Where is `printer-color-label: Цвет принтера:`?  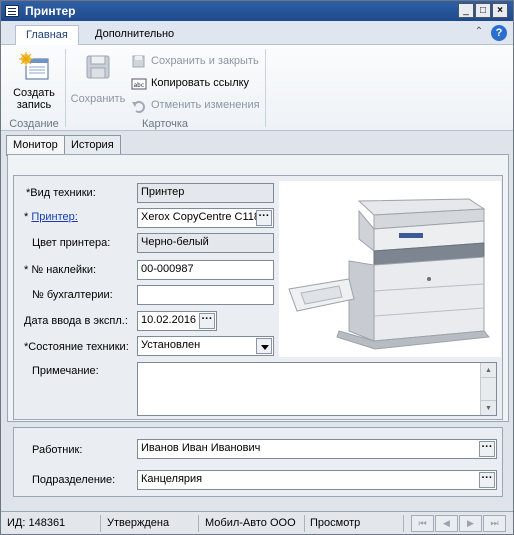
printer-color-label: Цвет принтера: is located at coordinates (71, 243).